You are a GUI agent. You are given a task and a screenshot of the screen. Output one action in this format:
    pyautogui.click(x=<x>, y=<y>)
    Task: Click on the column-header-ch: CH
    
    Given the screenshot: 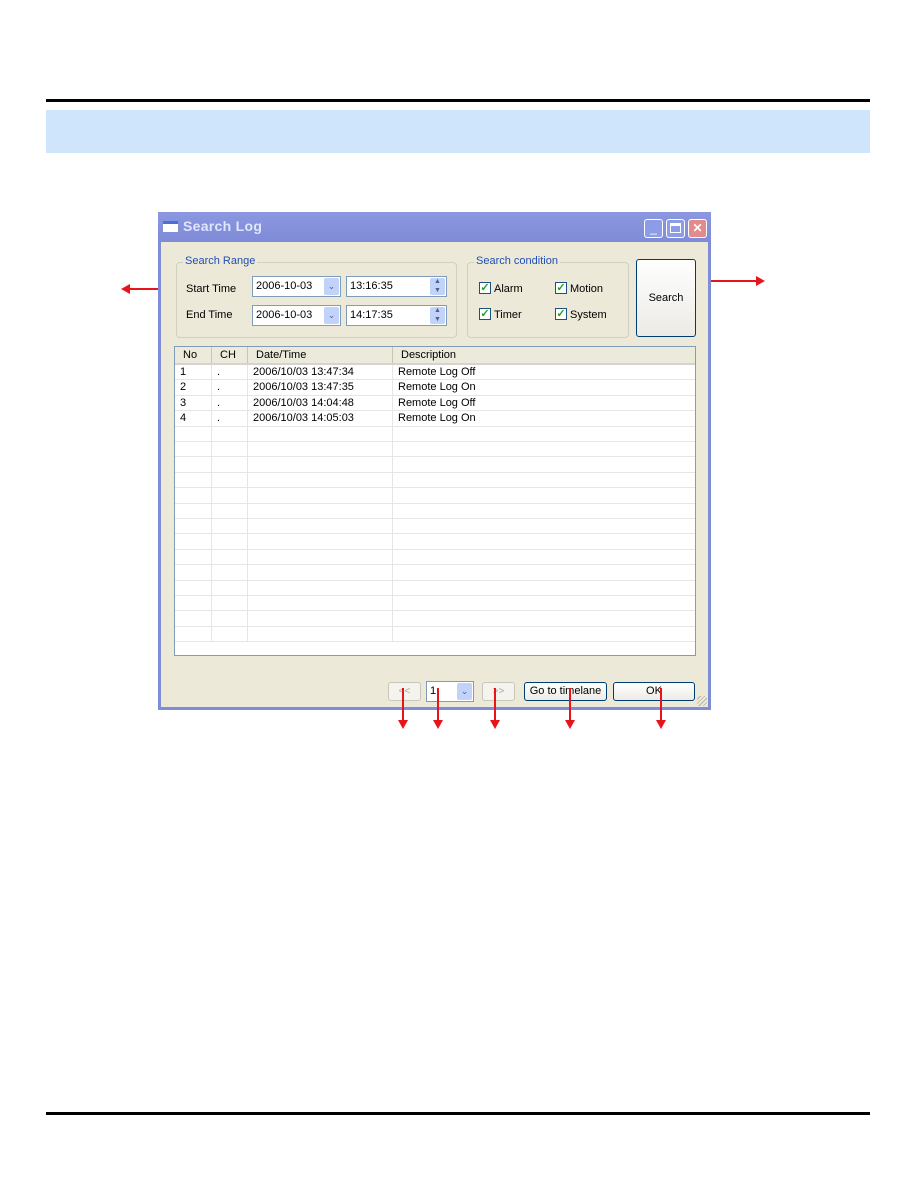 What is the action you would take?
    pyautogui.click(x=230, y=355)
    